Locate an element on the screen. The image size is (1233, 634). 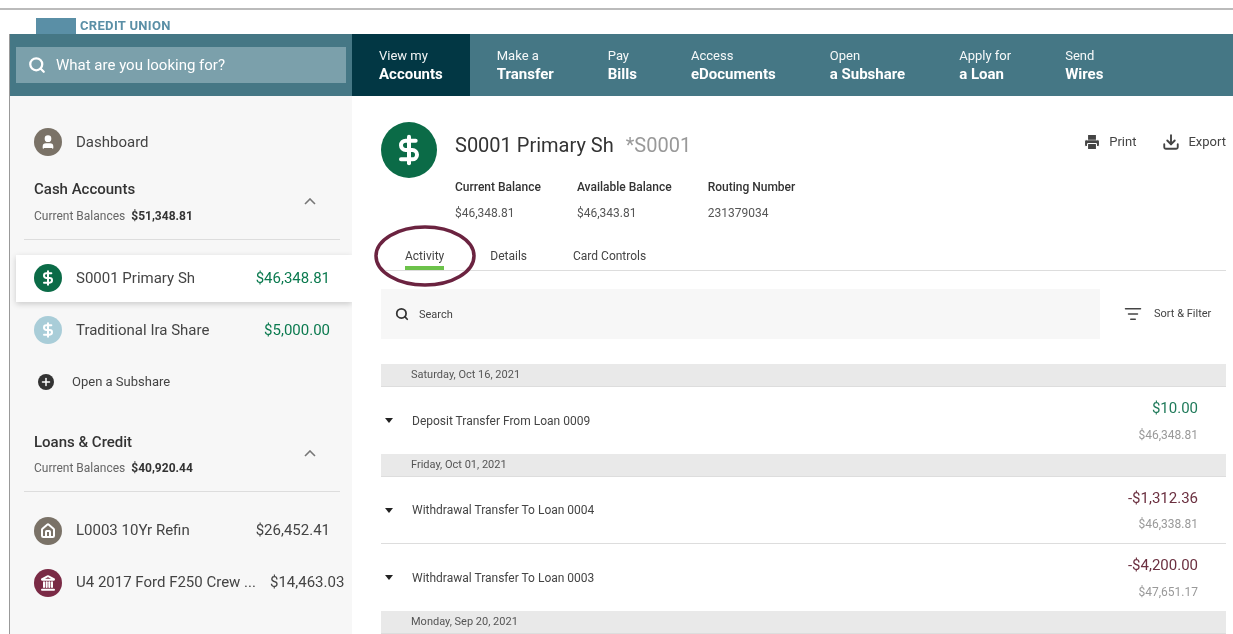
transaction-amount: $10.00 is located at coordinates (1174, 409).